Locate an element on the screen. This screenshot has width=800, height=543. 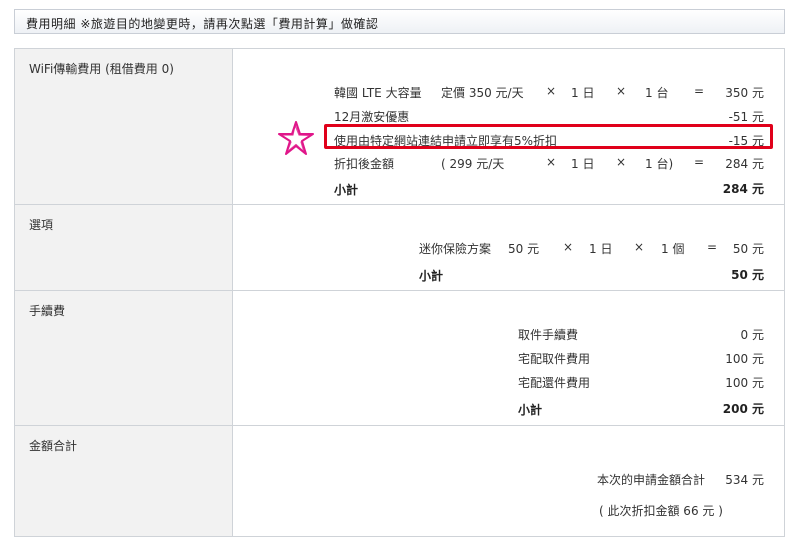
insurance-name: 迷你保險方案 is located at coordinates (455, 249).